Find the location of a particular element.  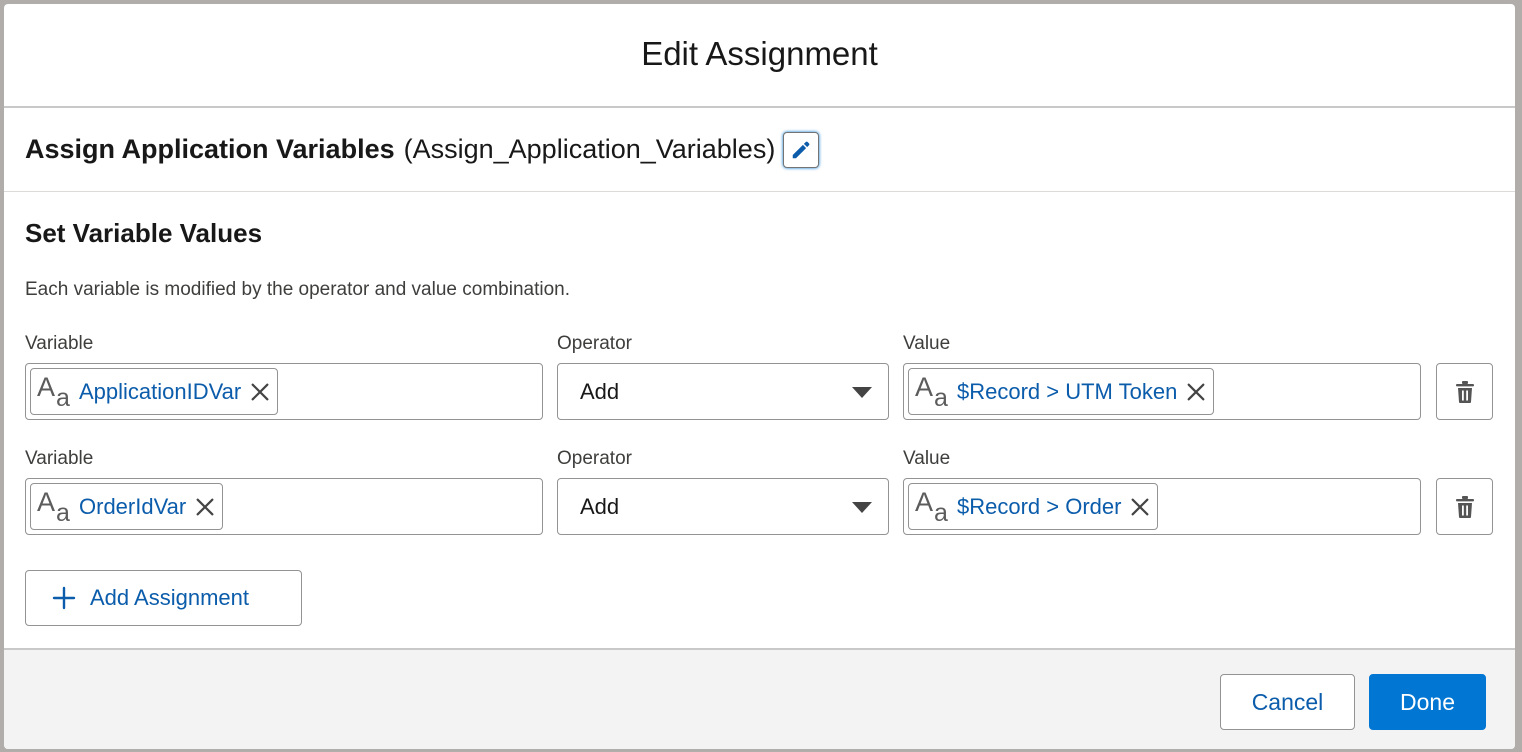

value-pill: Aa $Record > UTM Token is located at coordinates (1061, 391).